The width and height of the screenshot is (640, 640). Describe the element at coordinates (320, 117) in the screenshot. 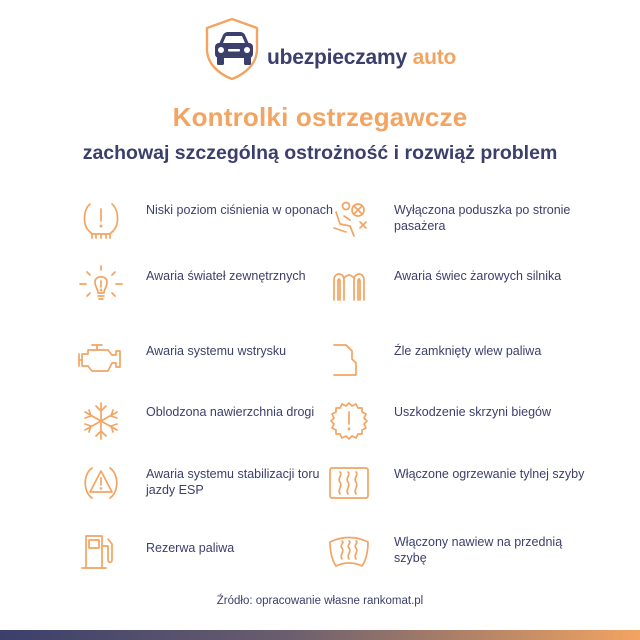

I see `page-title: Kontrolki ostrzegawcze` at that location.